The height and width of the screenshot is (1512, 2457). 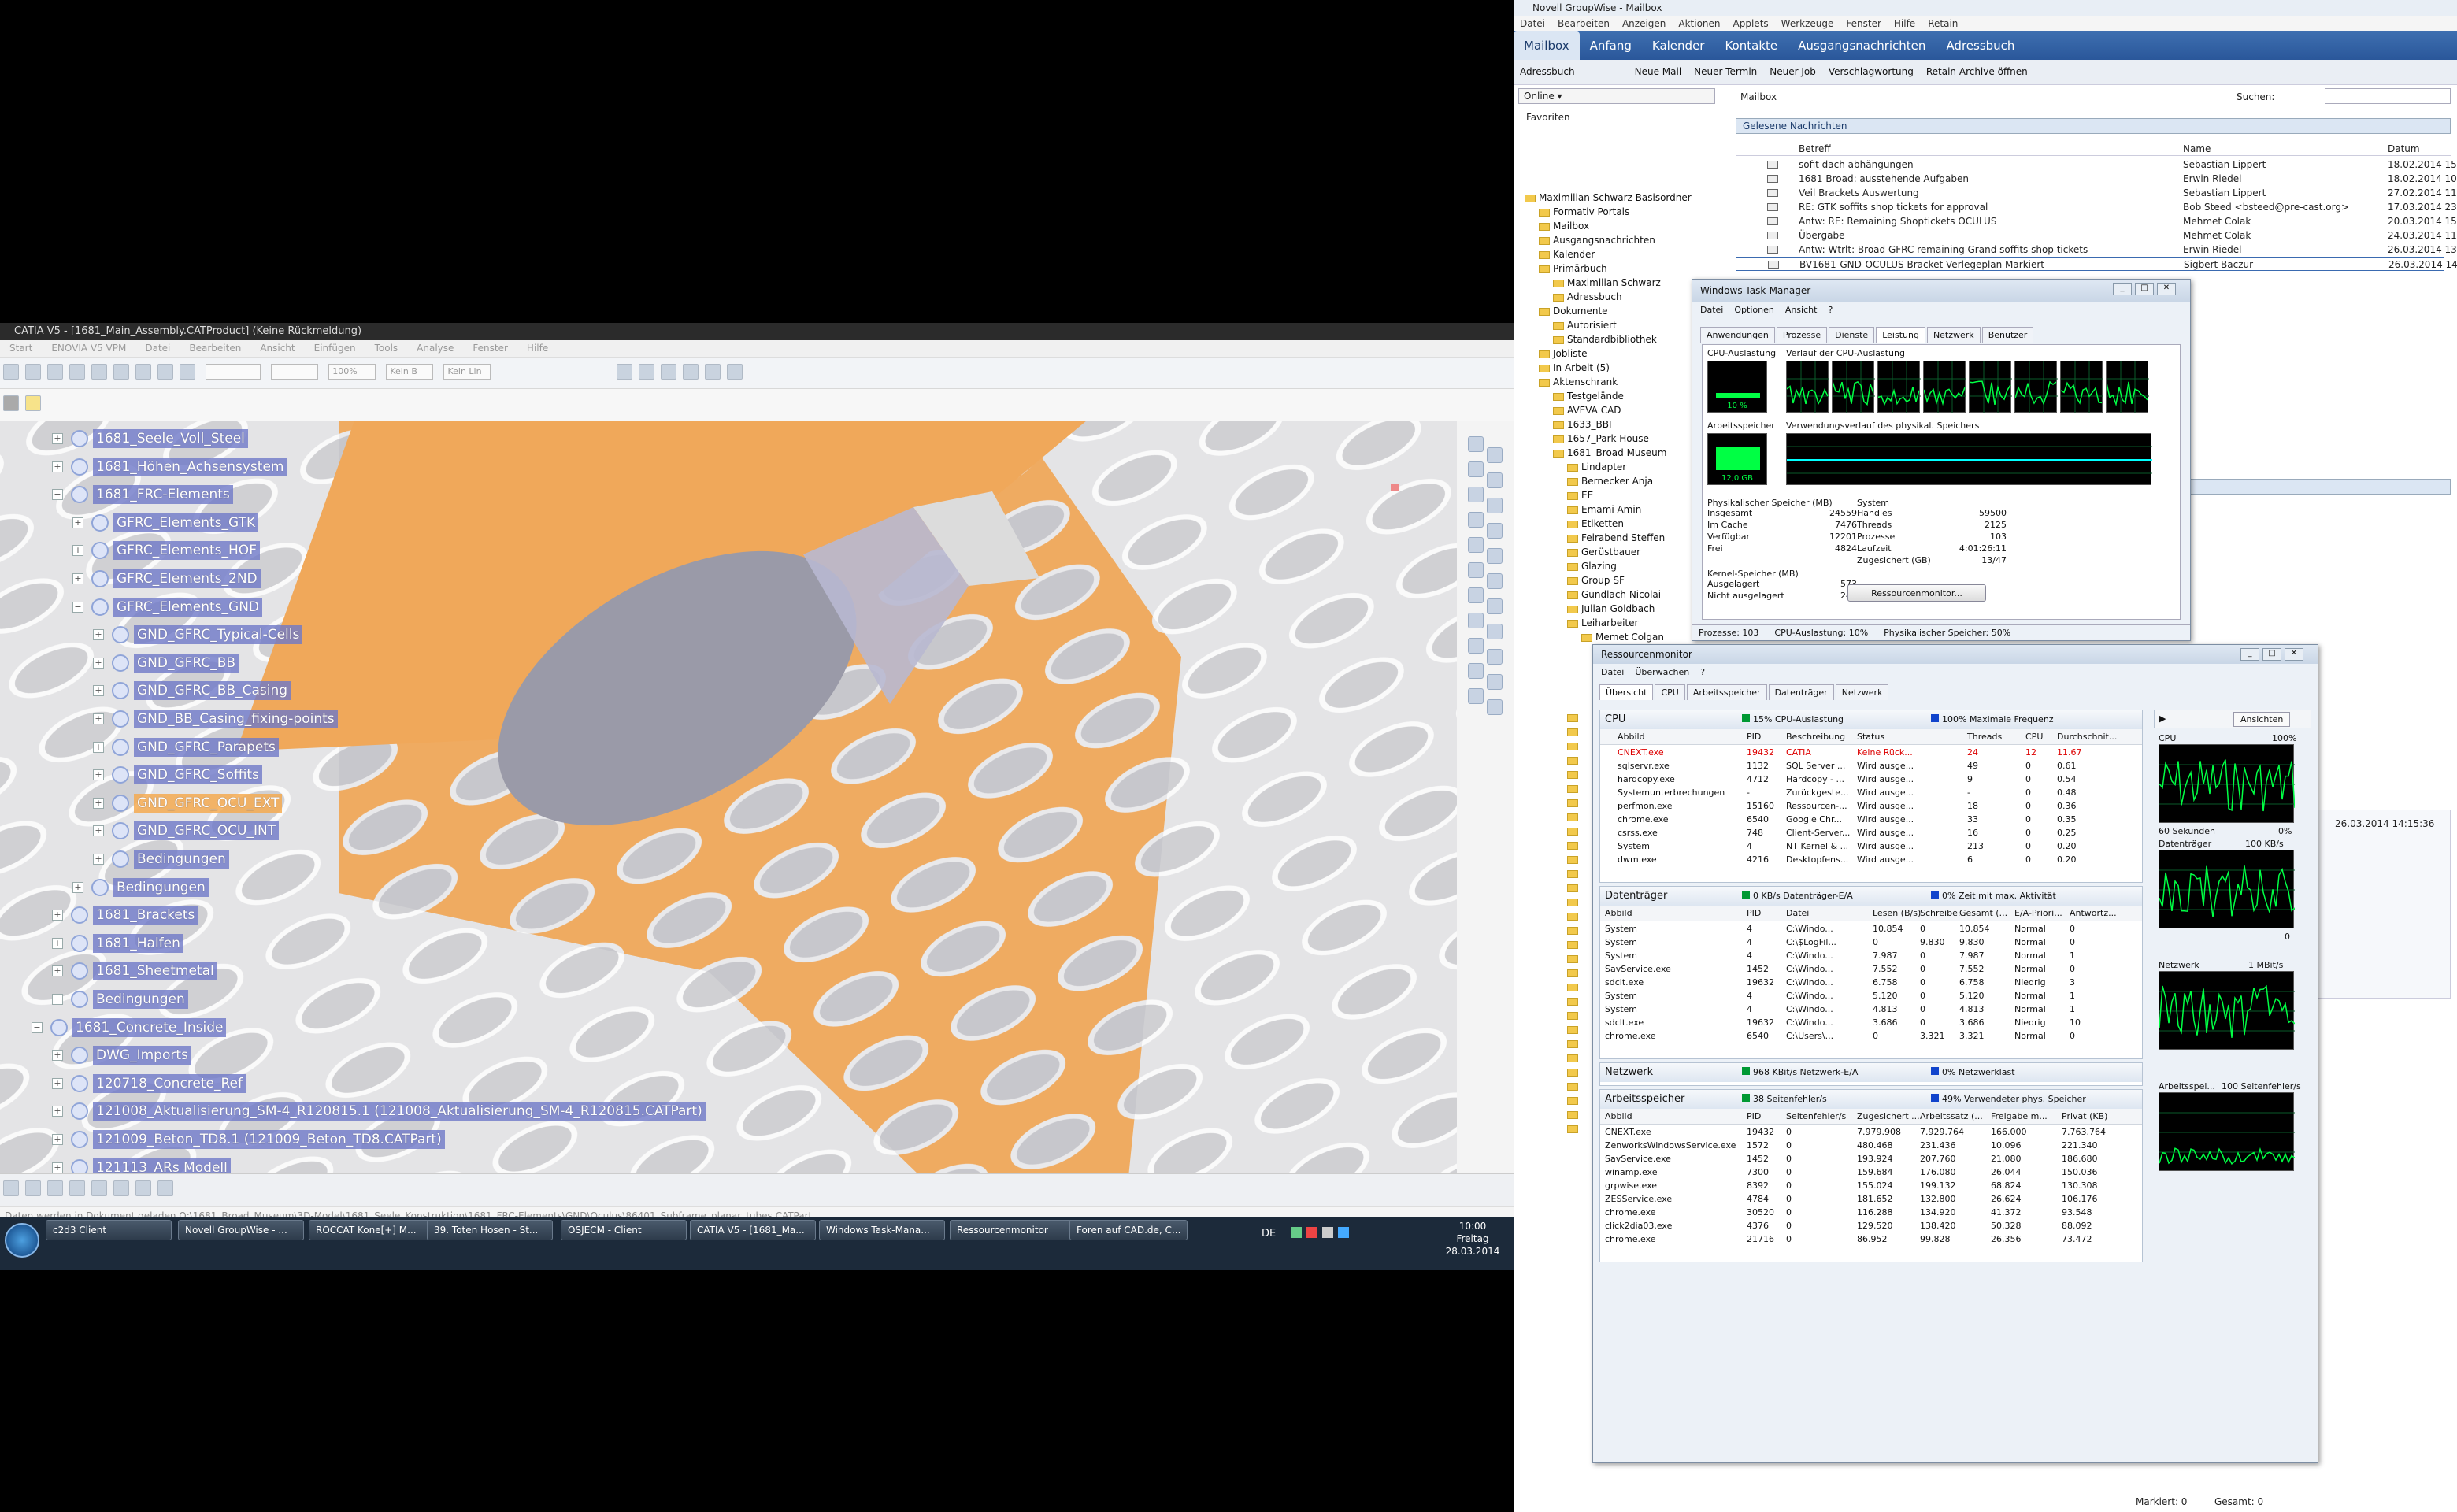 I want to click on tree-node: + GND_GFRC_OCU_EXT, so click(x=188, y=803).